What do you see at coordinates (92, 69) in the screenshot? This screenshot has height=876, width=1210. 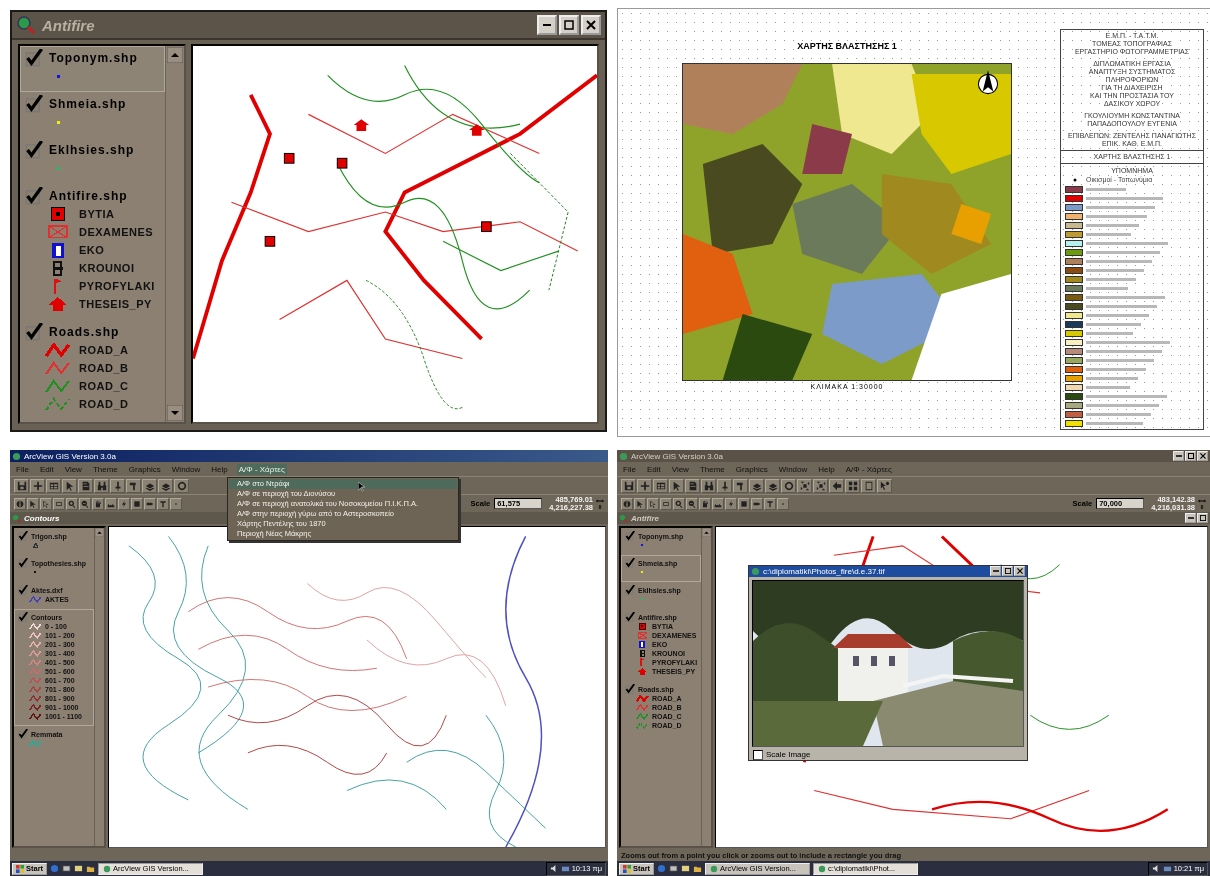 I see `layer-entry: Toponym.shp` at bounding box center [92, 69].